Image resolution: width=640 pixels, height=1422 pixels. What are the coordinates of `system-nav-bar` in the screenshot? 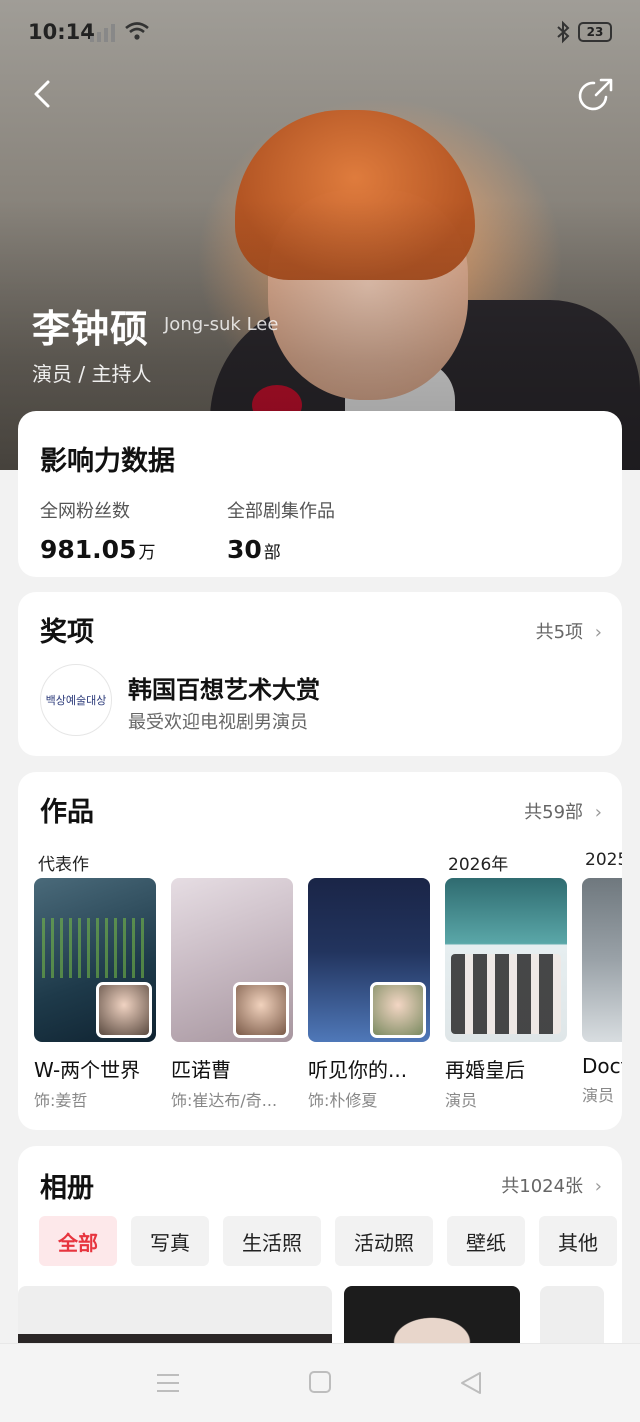 It's located at (320, 1382).